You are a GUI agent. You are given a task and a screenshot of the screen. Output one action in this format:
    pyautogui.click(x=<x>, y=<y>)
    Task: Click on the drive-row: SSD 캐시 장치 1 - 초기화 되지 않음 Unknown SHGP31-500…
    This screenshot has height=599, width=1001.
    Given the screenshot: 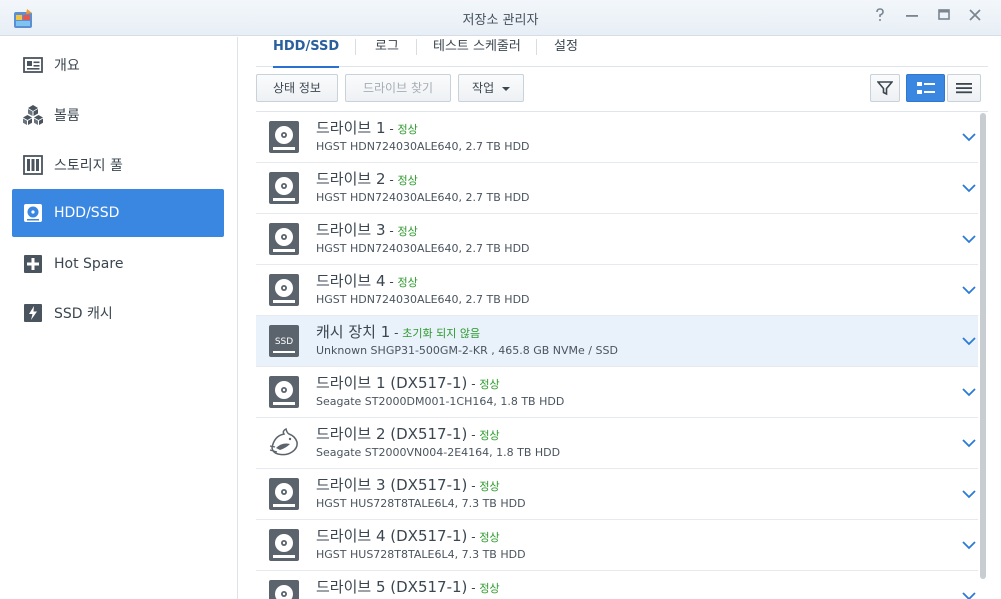 What is the action you would take?
    pyautogui.click(x=617, y=341)
    